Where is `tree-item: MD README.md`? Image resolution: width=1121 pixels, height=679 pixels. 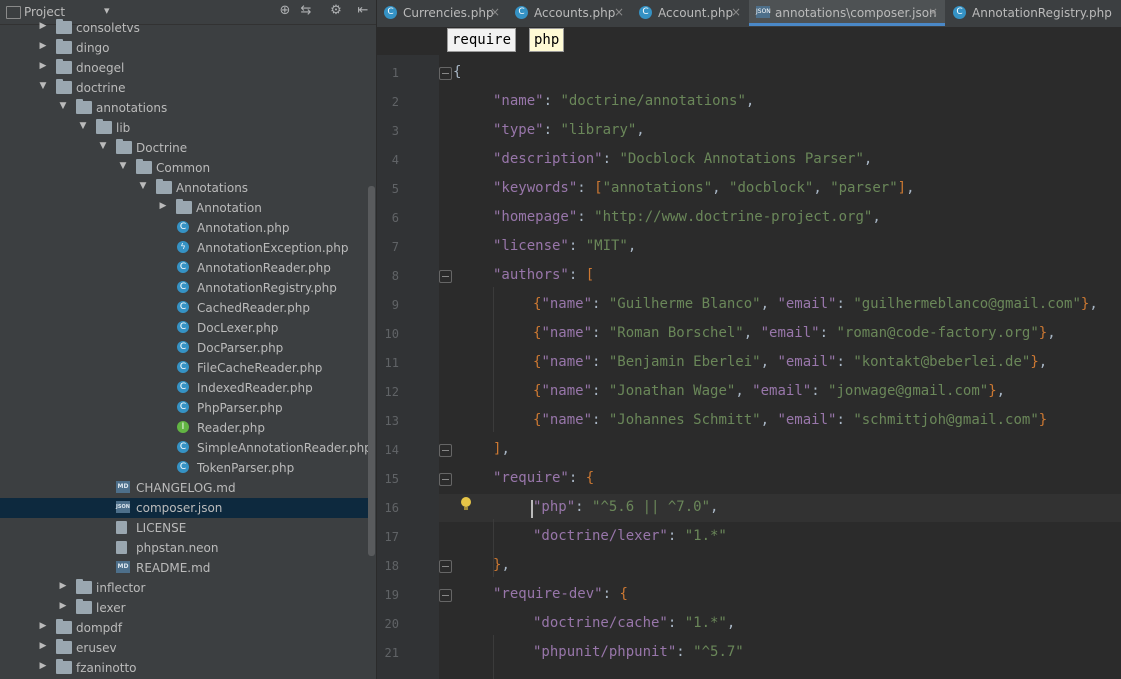
tree-item: MD README.md is located at coordinates (184, 568).